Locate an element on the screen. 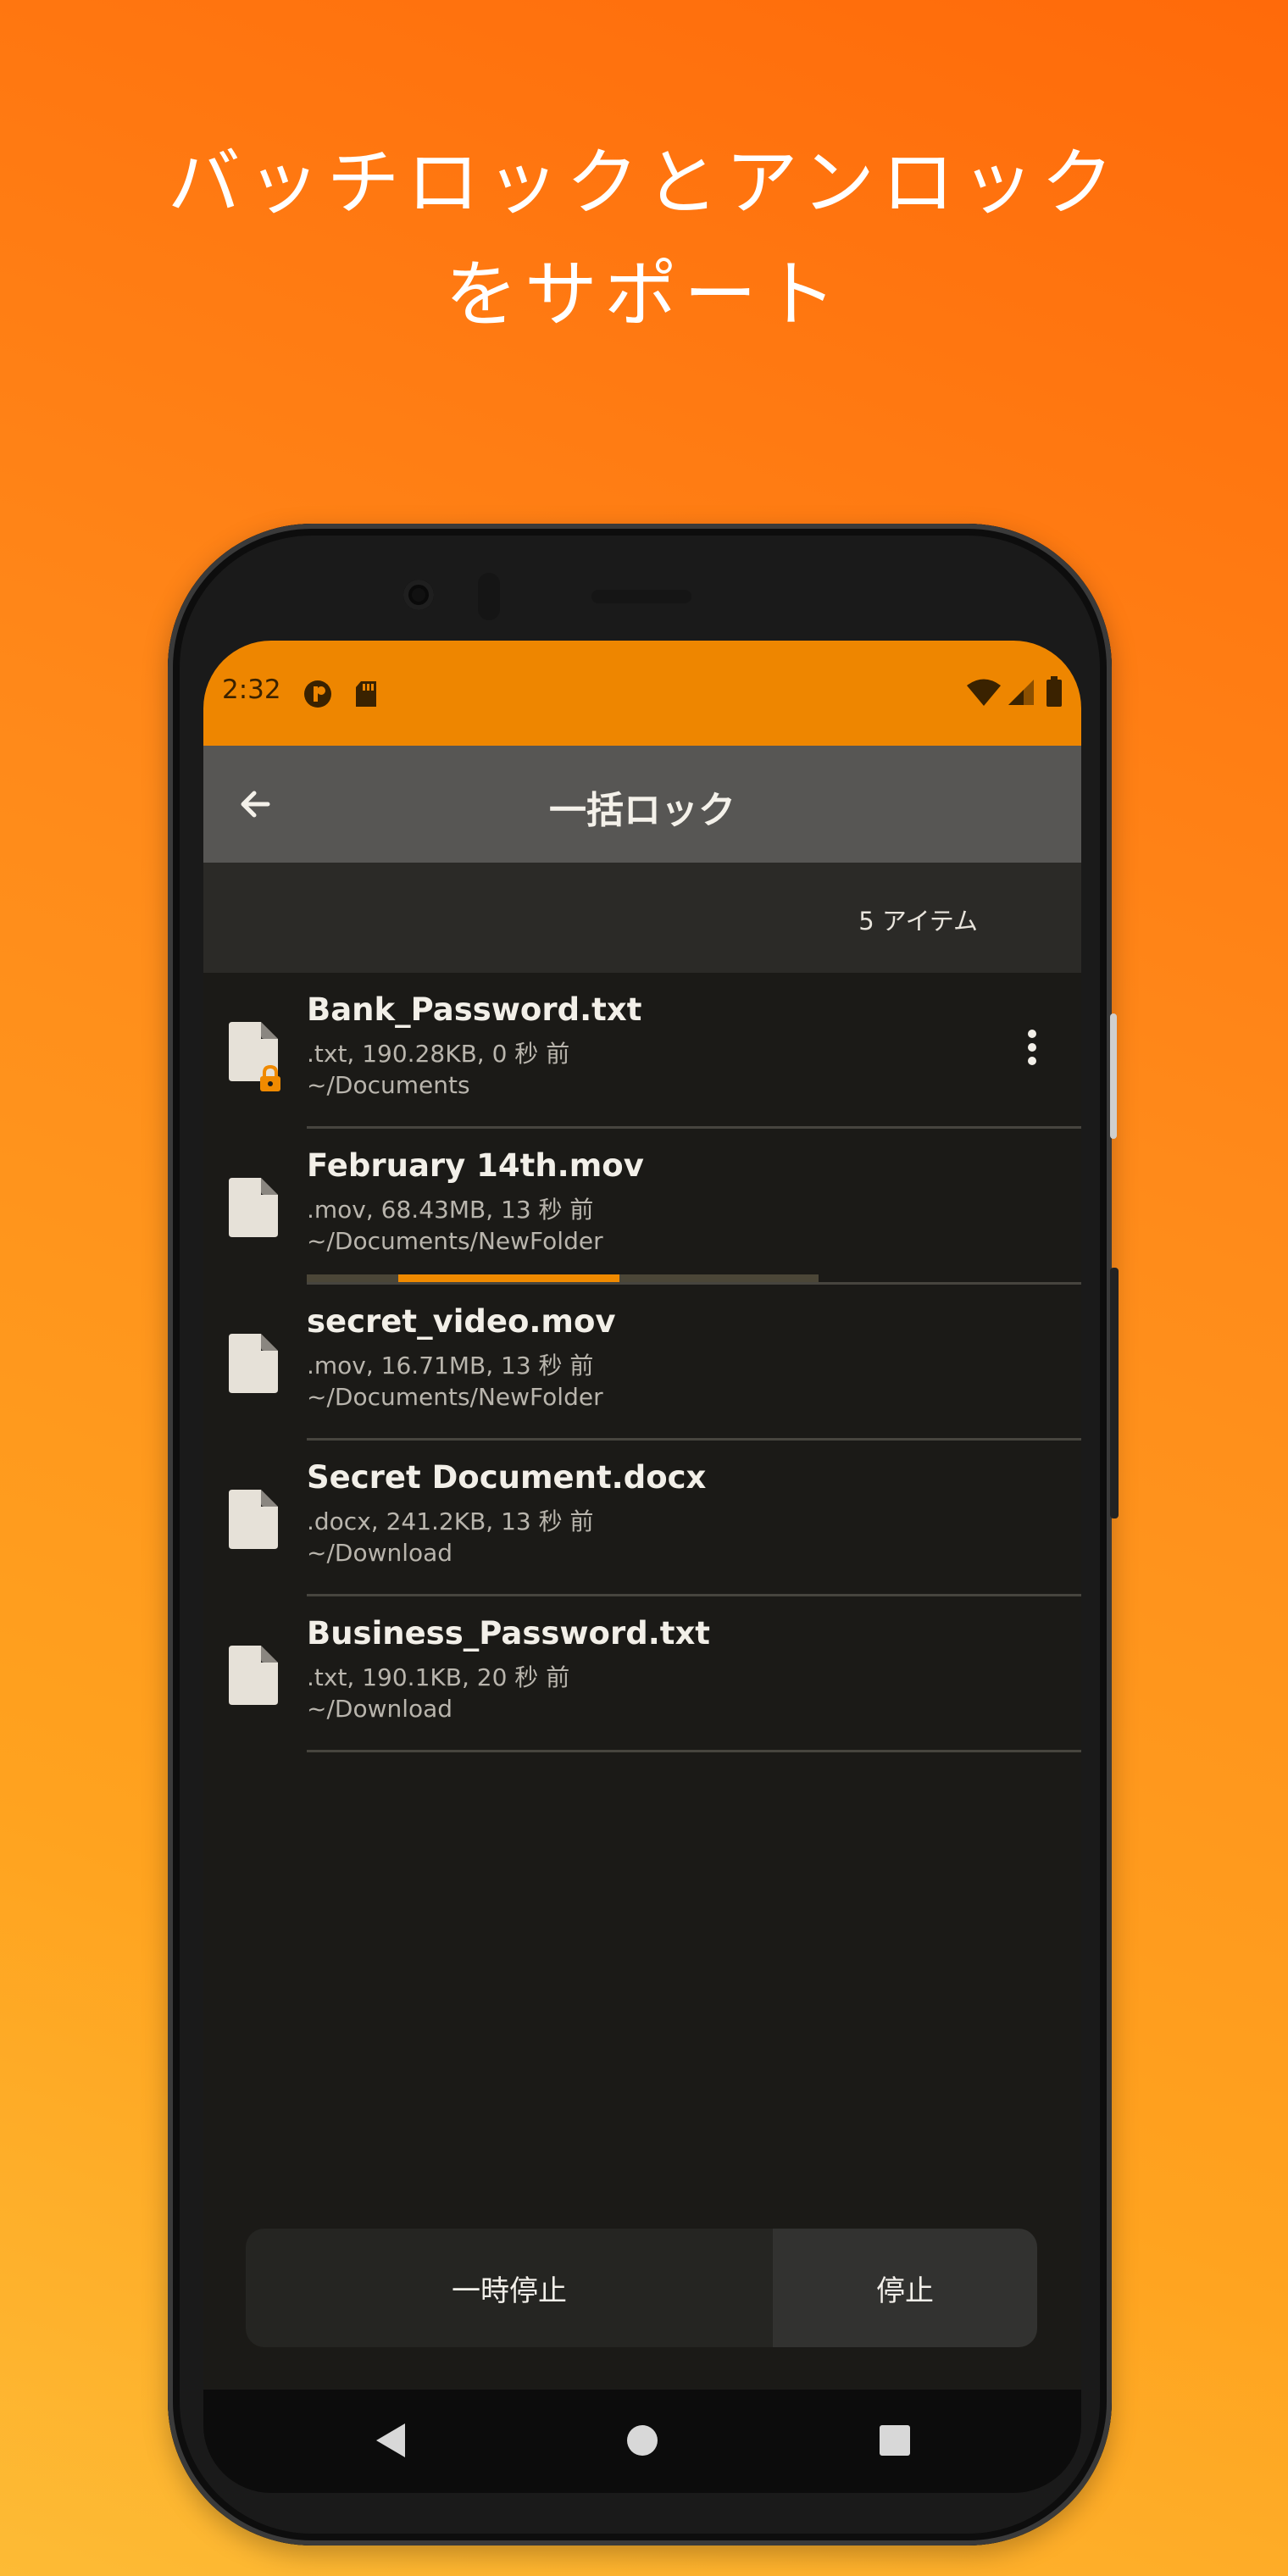  headline: バッチロックとアンロック をサポート is located at coordinates (644, 239).